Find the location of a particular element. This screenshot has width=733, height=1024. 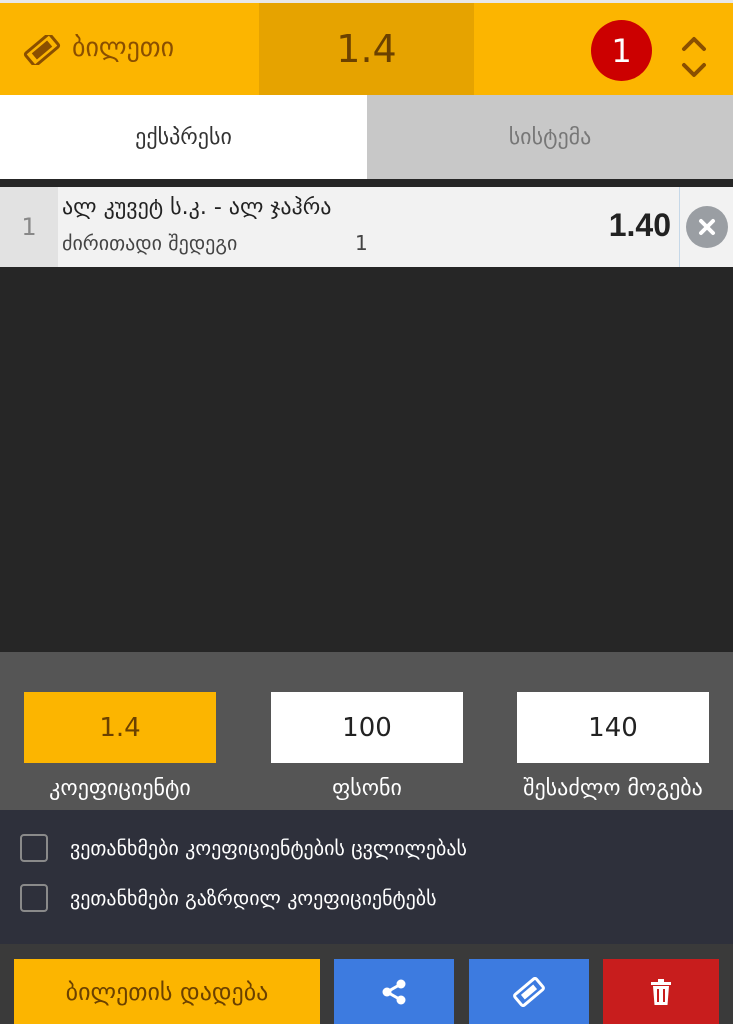

accept-boosted-odds-option: ვეთანხმები გაზრდილ კოეფიციენტებს is located at coordinates (228, 898).